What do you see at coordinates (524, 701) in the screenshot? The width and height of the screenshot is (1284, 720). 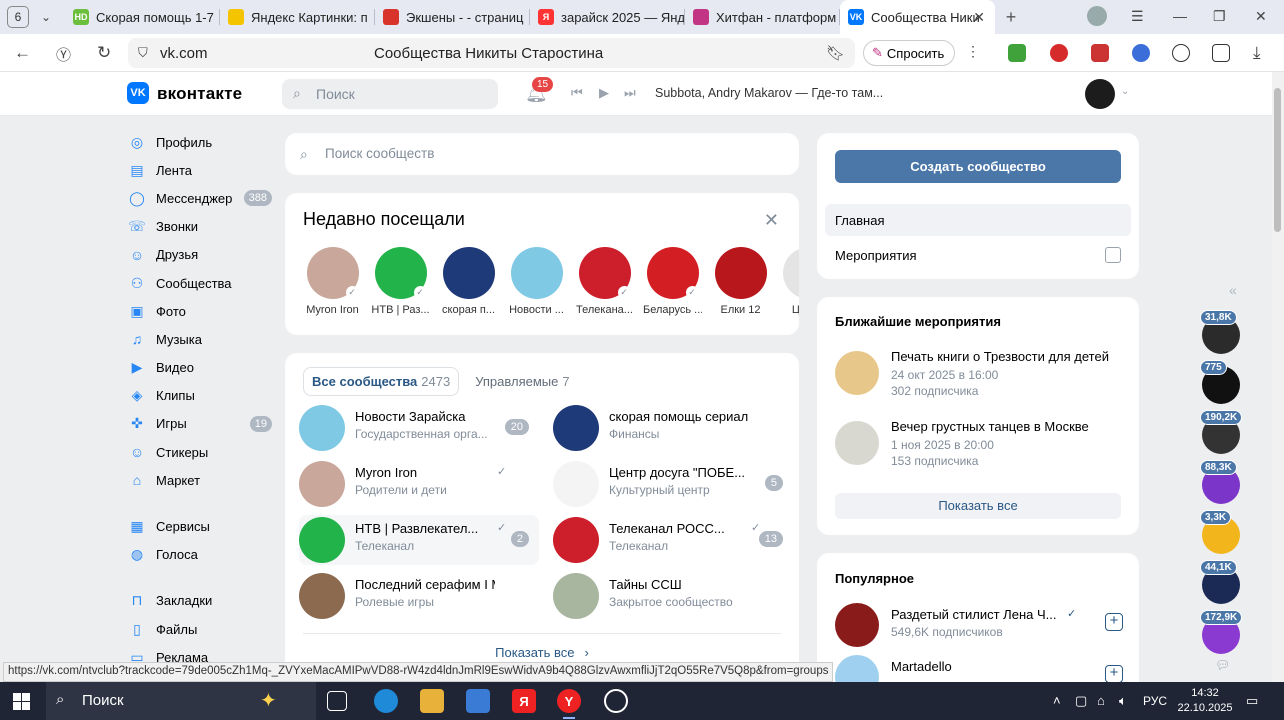 I see `yandex-icon: Я` at bounding box center [524, 701].